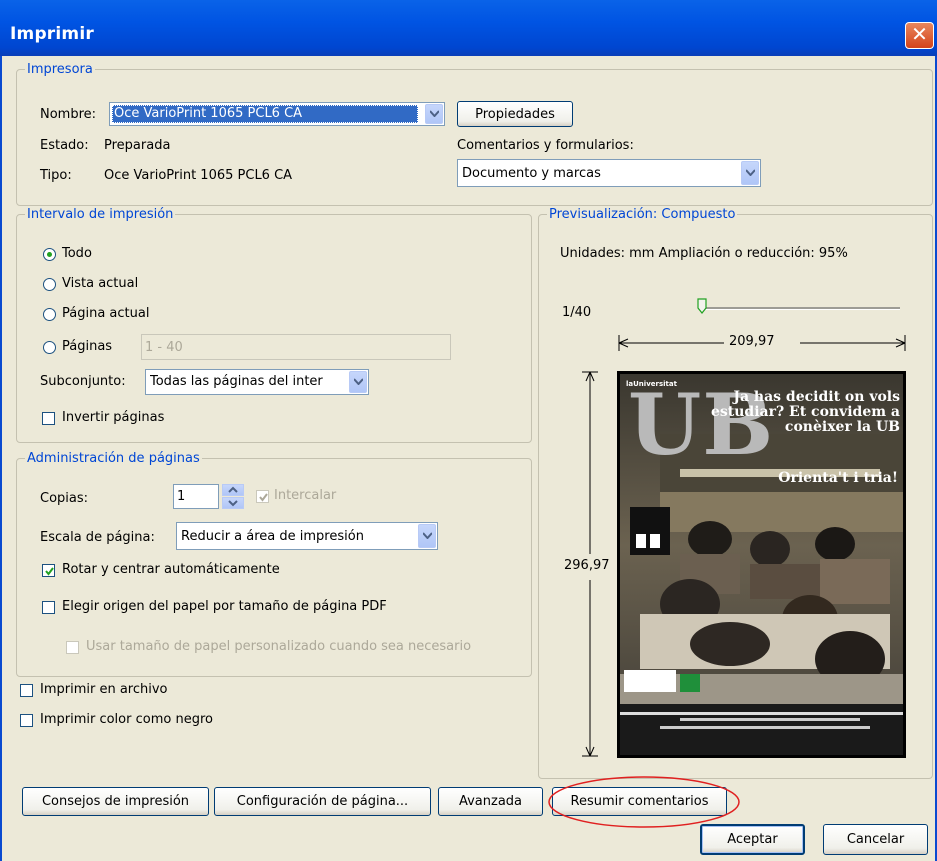  Describe the element at coordinates (702, 306) in the screenshot. I see `page-slider-thumb` at that location.